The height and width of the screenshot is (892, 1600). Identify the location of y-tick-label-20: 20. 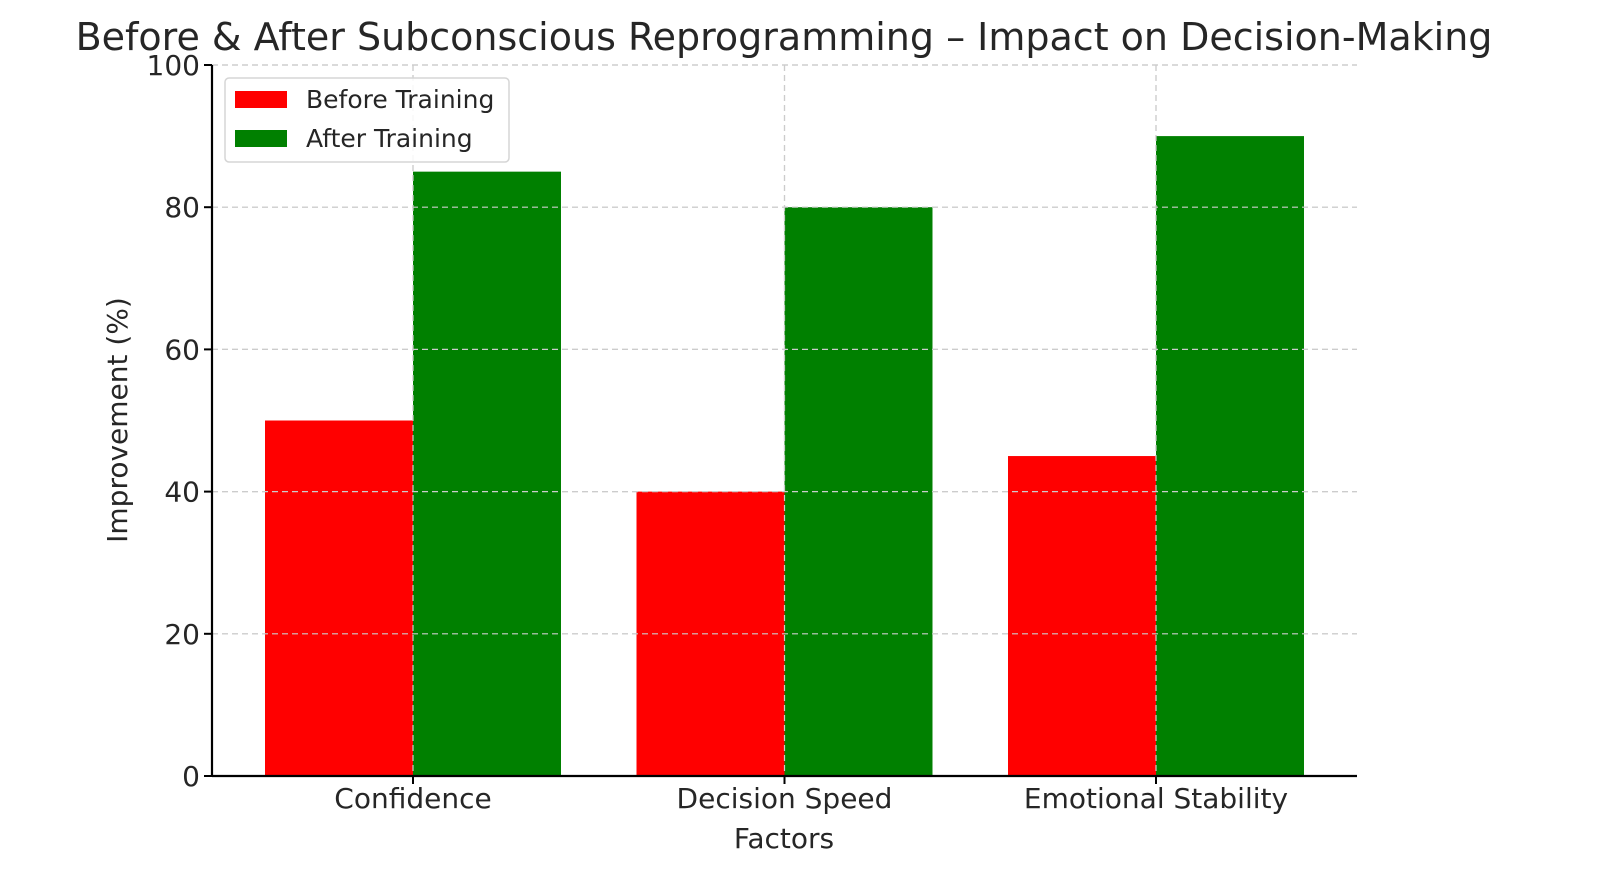
(182, 634).